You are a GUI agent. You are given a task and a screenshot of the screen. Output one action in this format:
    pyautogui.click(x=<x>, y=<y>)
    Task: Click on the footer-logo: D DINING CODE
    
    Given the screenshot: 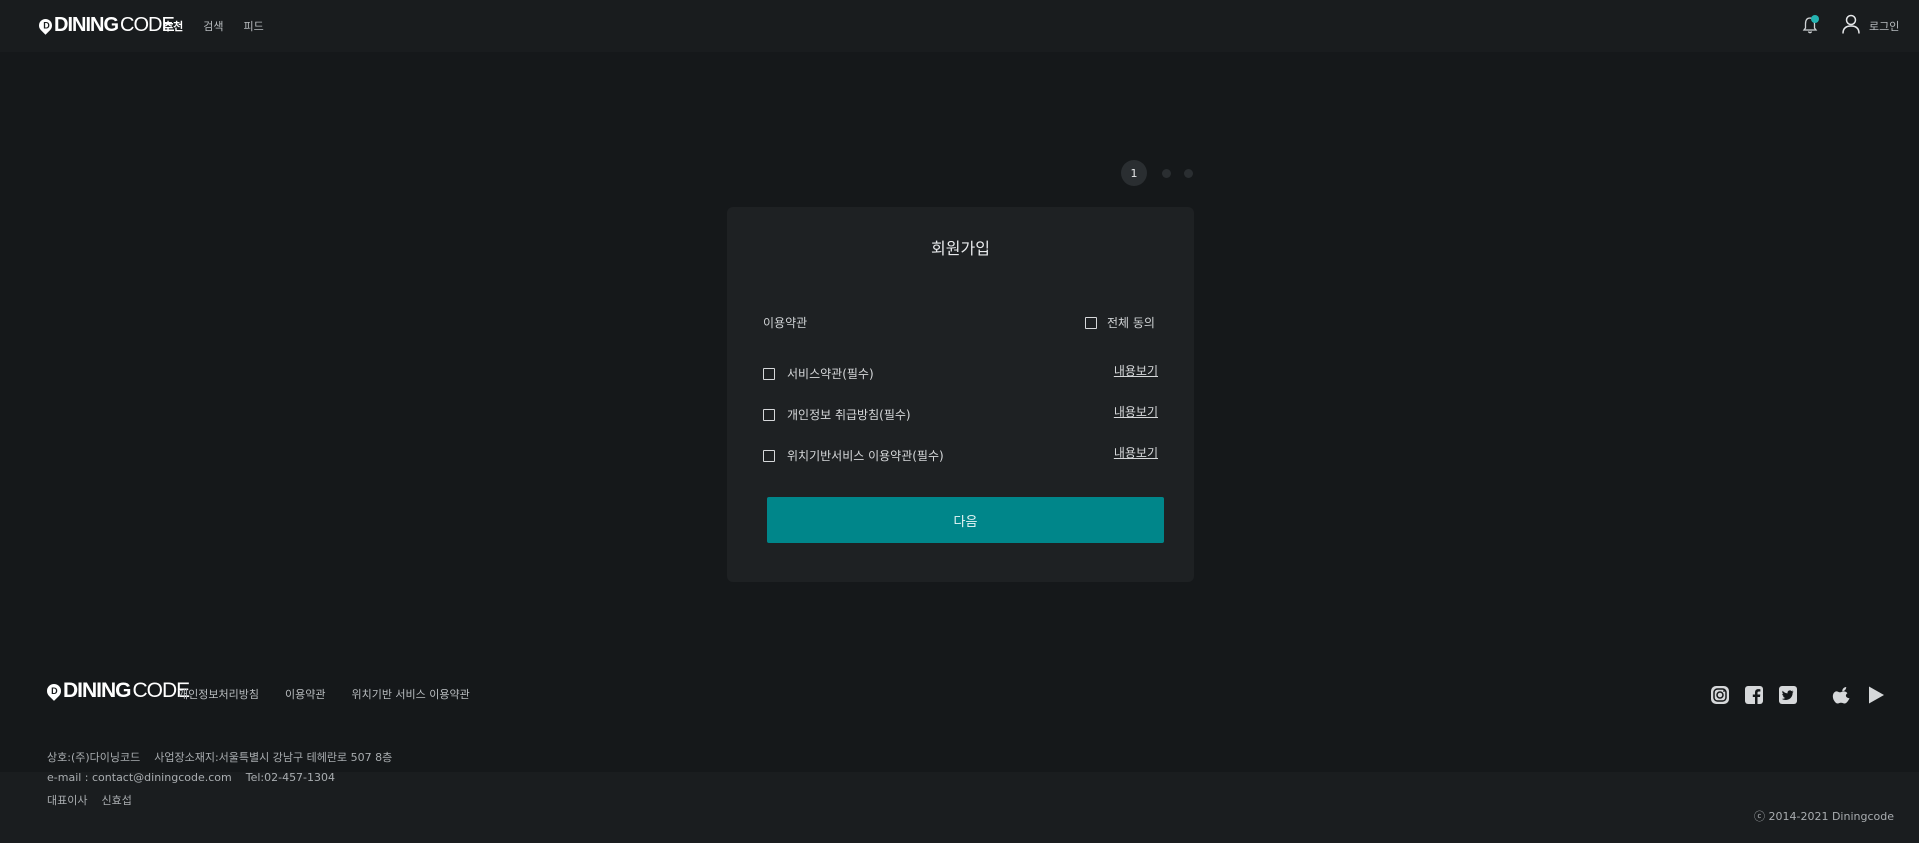 What is the action you would take?
    pyautogui.click(x=117, y=691)
    